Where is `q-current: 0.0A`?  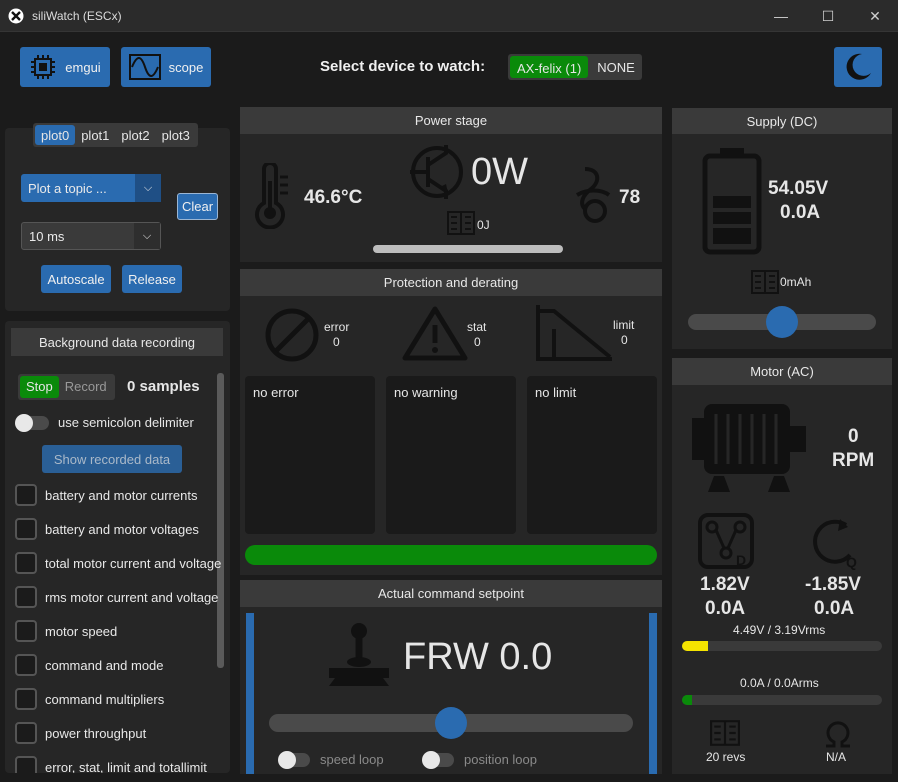 q-current: 0.0A is located at coordinates (834, 608).